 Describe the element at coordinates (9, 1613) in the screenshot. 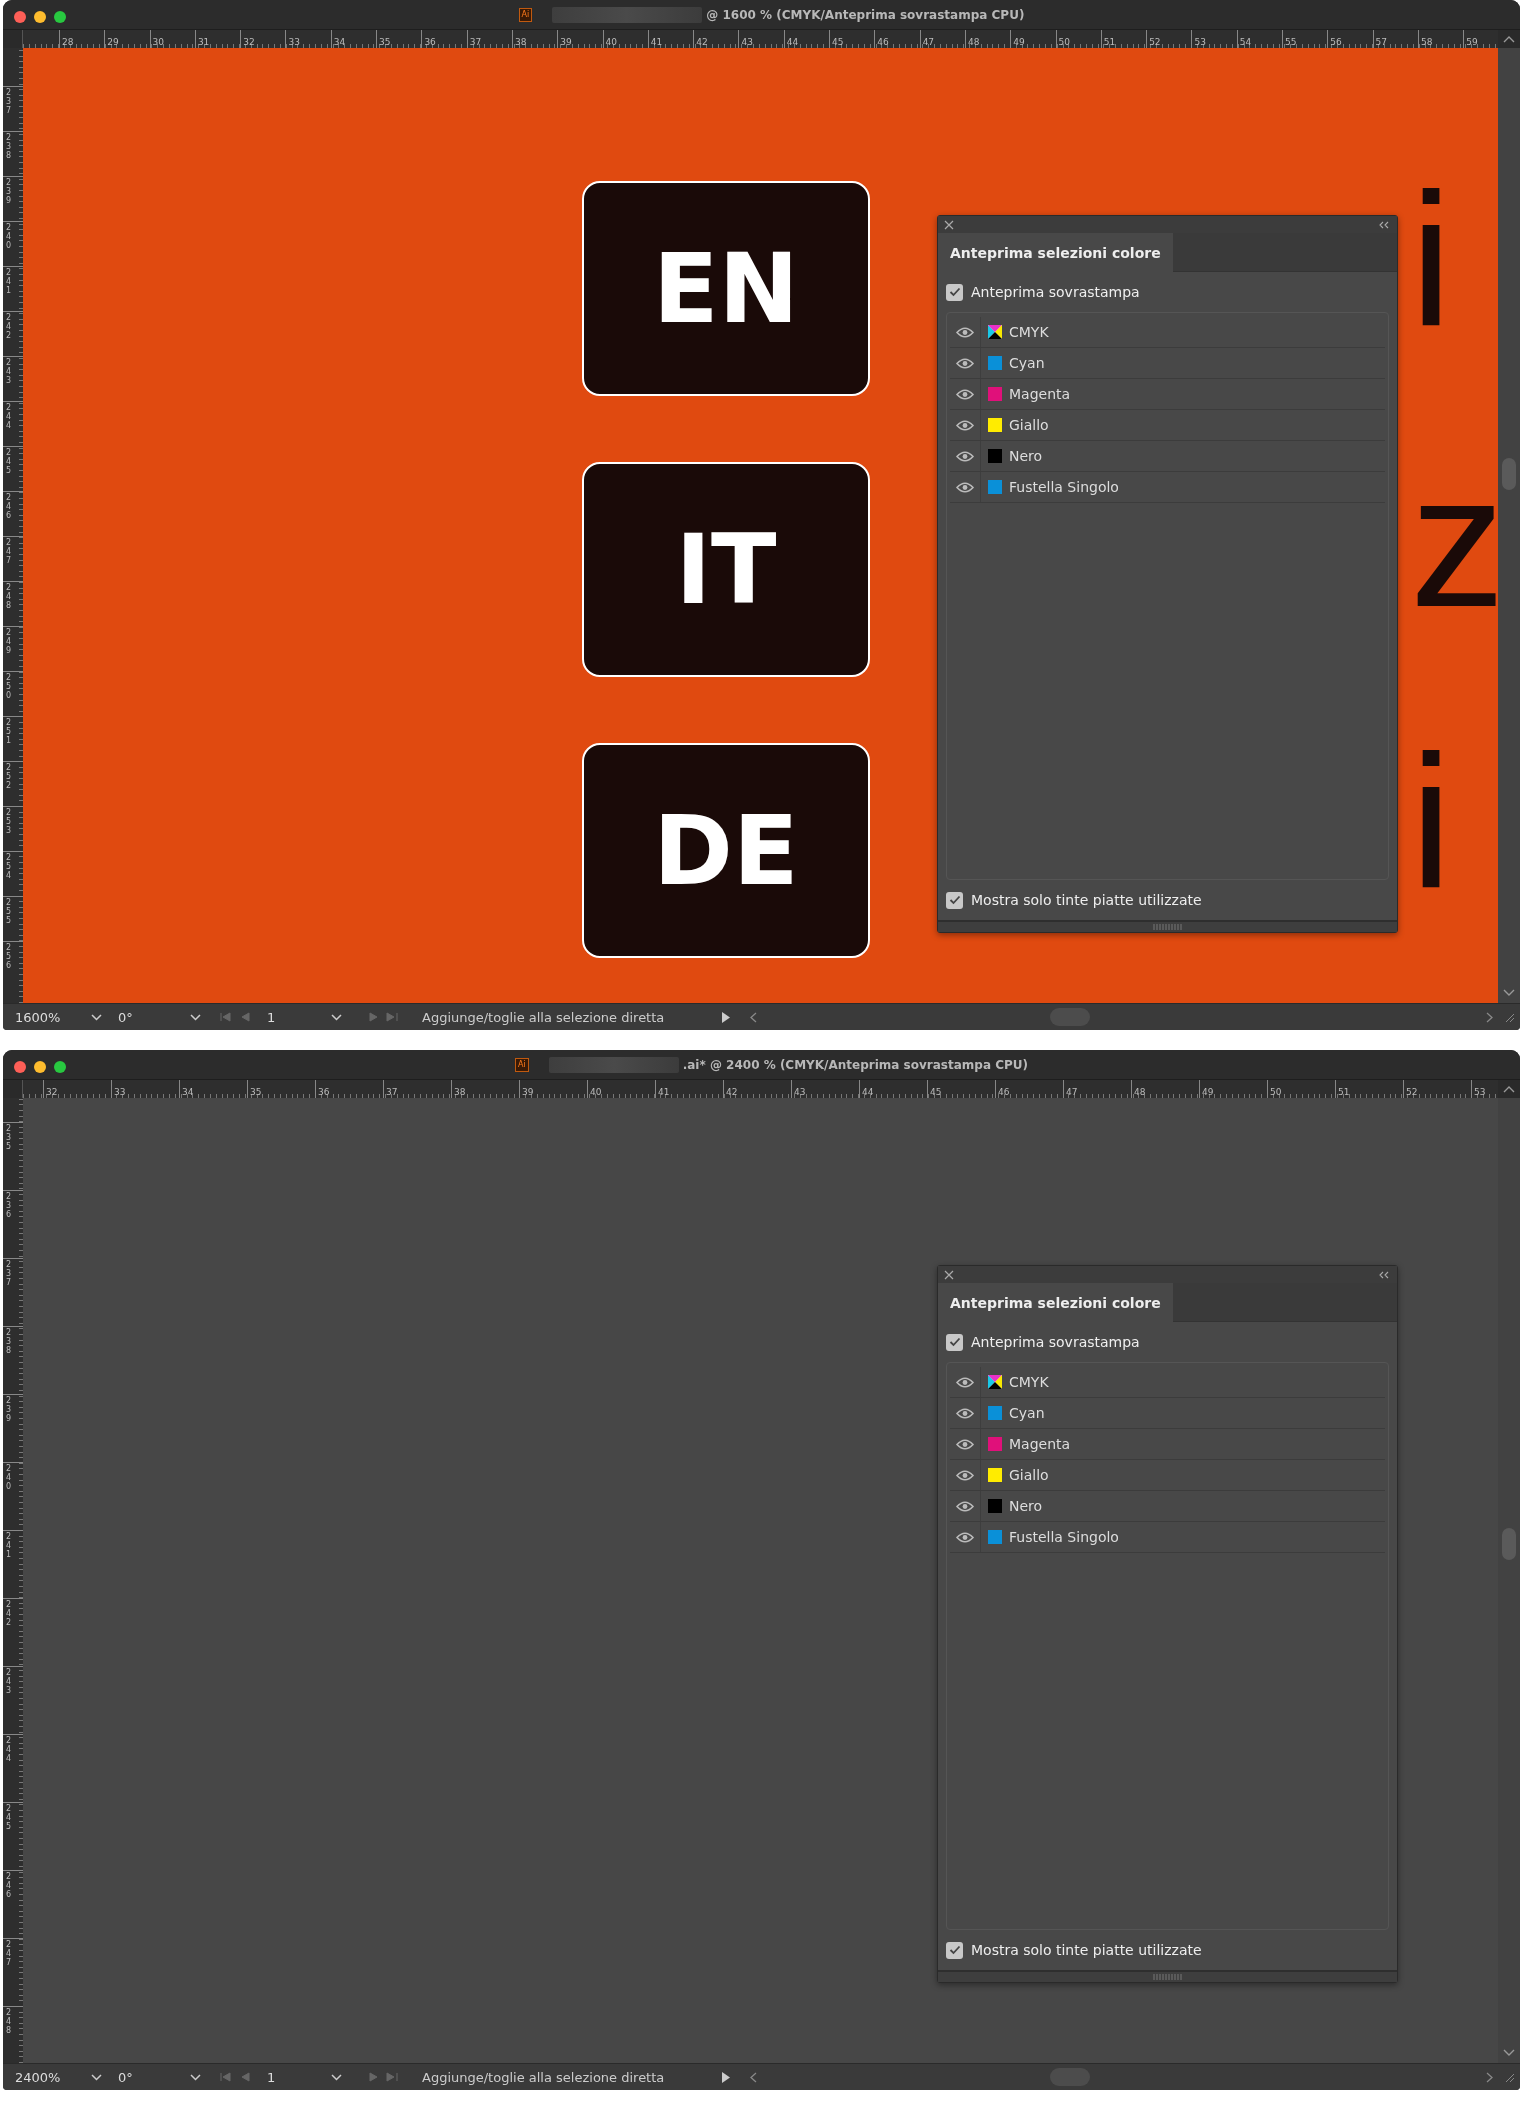

I see `ruler-number: 242` at that location.